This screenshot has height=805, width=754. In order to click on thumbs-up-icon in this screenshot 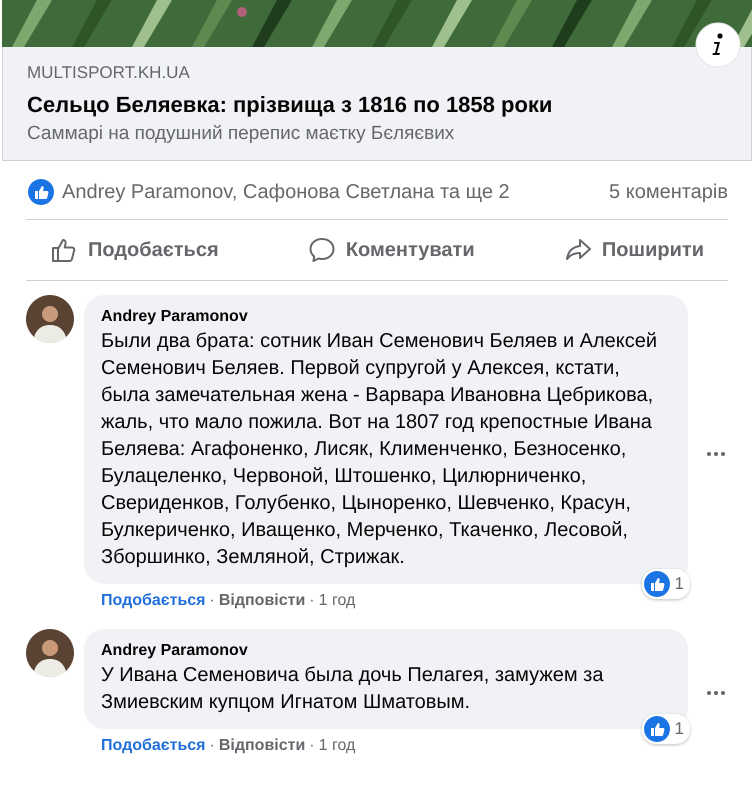, I will do `click(64, 250)`.